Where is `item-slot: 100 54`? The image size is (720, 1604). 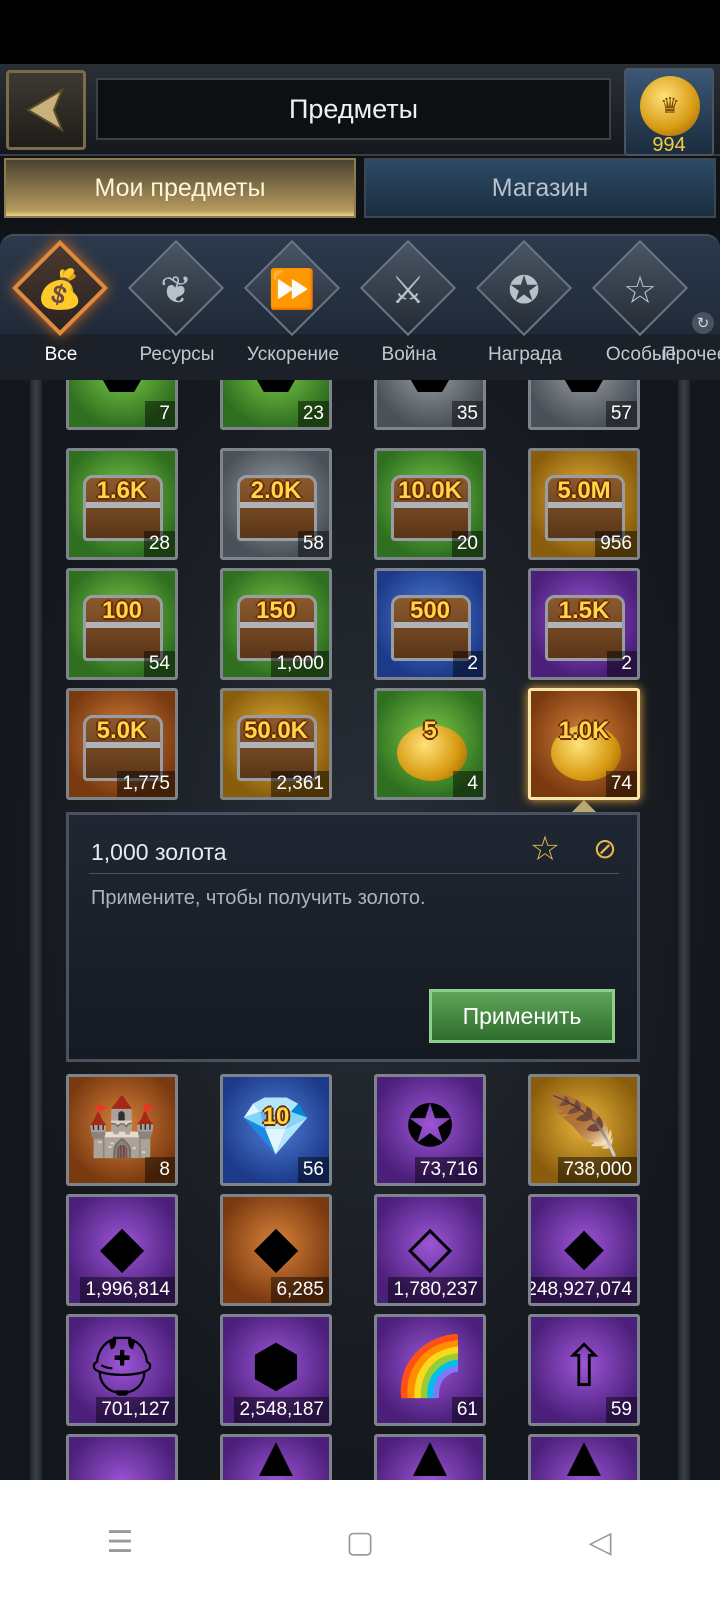
item-slot: 100 54 is located at coordinates (122, 624).